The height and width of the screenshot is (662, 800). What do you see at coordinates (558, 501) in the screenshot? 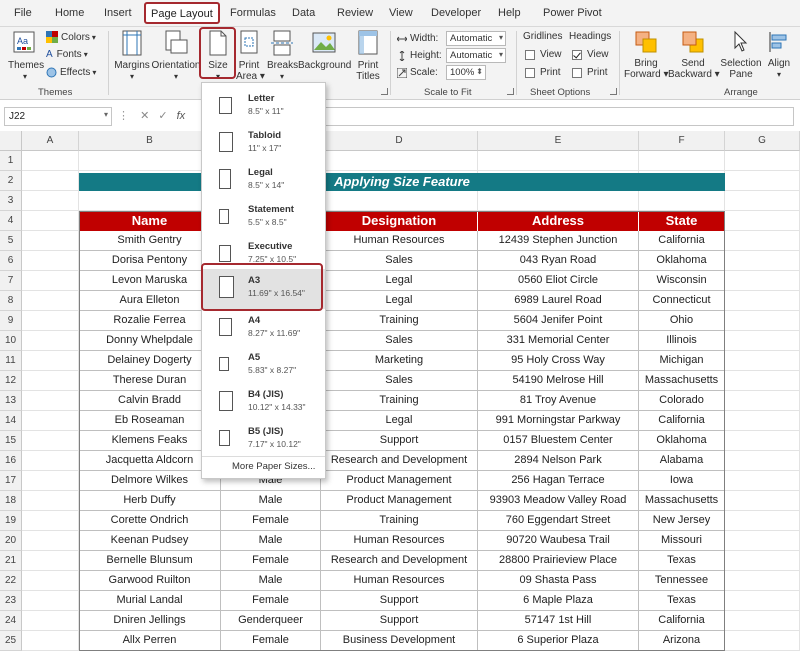
I see `table-cell: 93903 Meadow Valley Road` at bounding box center [558, 501].